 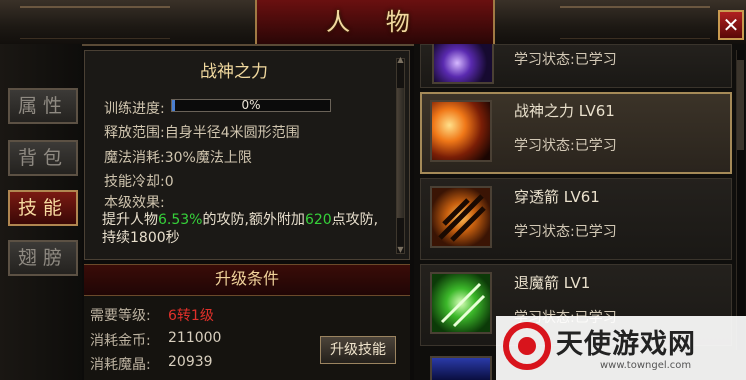 What do you see at coordinates (400, 60) in the screenshot?
I see `scroll-up-icon: ▲` at bounding box center [400, 60].